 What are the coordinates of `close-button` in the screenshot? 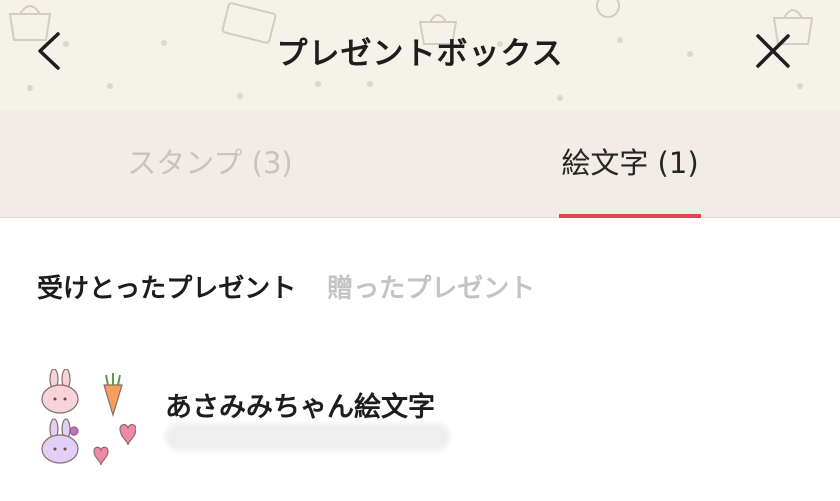 It's located at (773, 51).